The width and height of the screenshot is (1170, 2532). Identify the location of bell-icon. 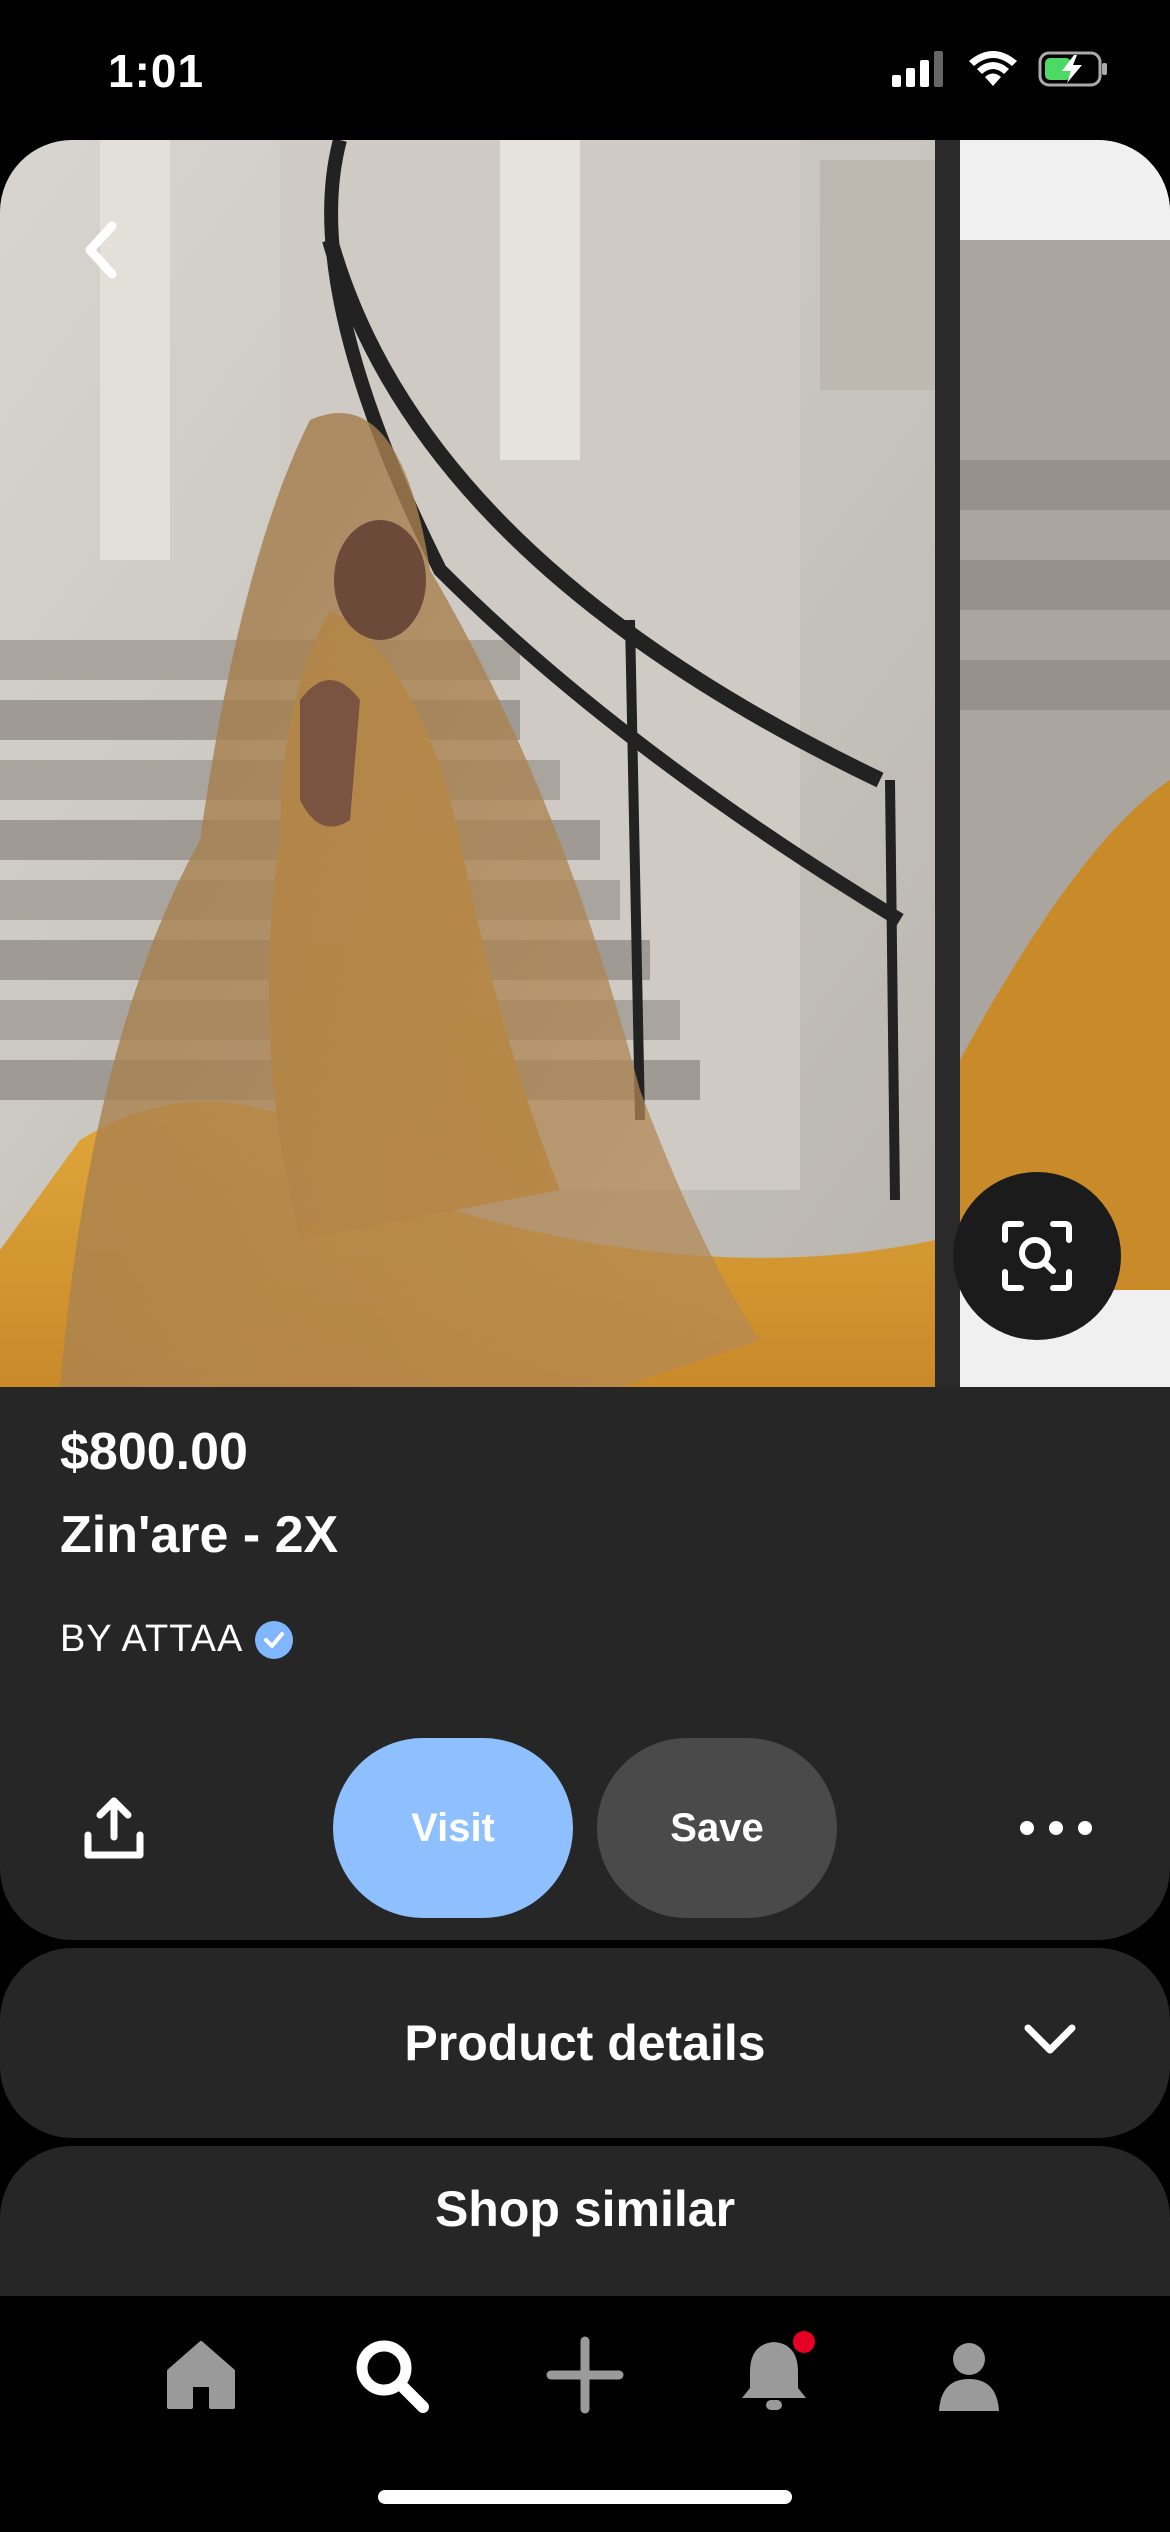
(778, 2370).